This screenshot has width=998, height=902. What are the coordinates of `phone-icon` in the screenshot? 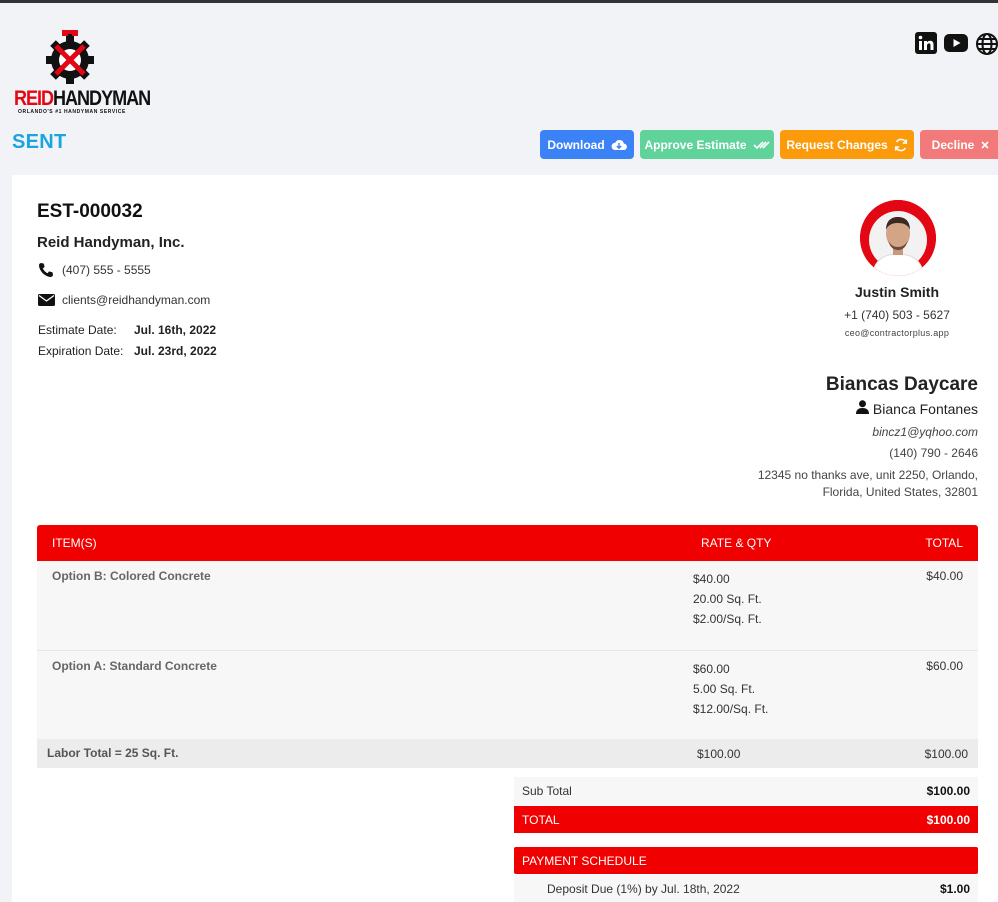 It's located at (46, 270).